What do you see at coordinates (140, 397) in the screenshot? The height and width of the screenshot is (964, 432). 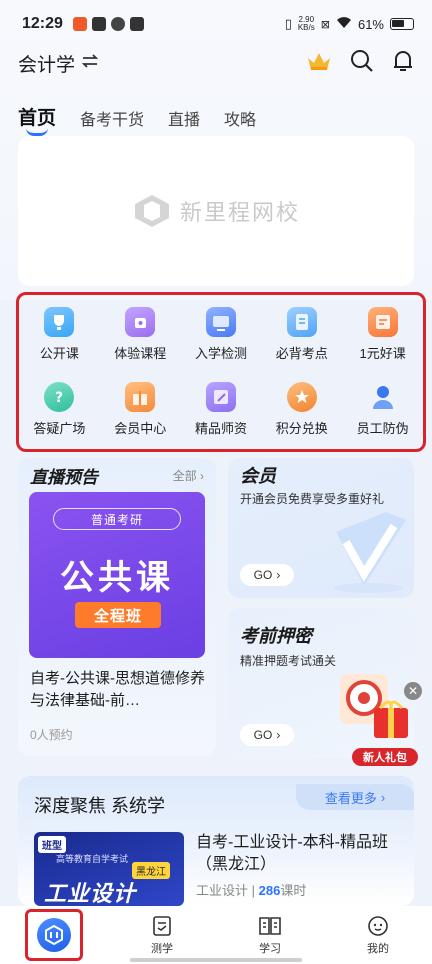 I see `gift-box-icon` at bounding box center [140, 397].